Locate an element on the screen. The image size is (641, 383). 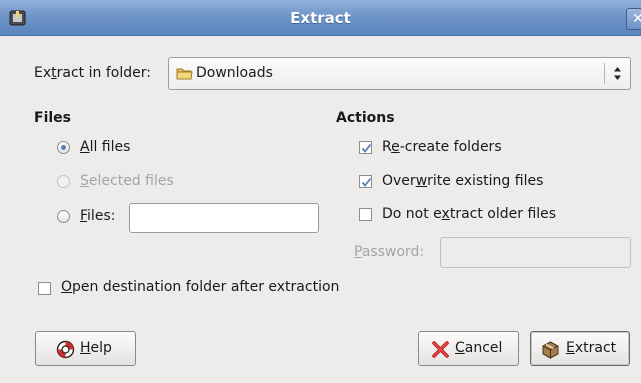
extract-button: Extract is located at coordinates (580, 348).